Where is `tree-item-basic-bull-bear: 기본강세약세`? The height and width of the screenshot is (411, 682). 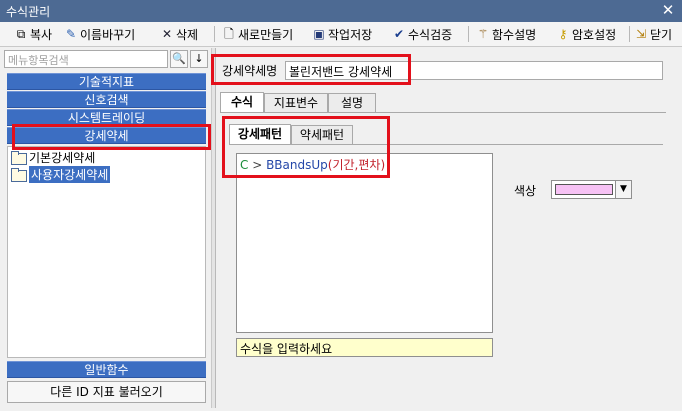
tree-item-basic-bull-bear: 기본강세약세 is located at coordinates (53, 157).